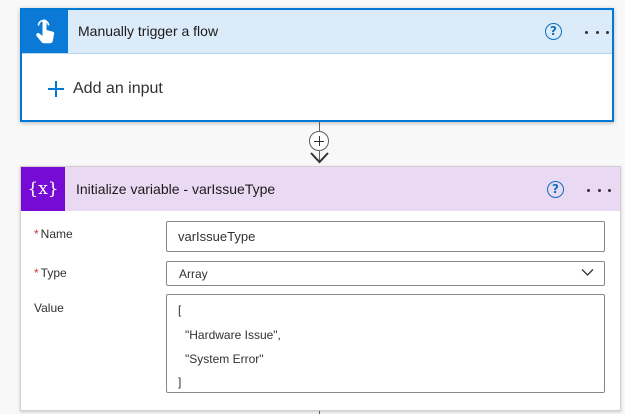 The height and width of the screenshot is (414, 625). Describe the element at coordinates (385, 236) in the screenshot. I see `name-field: varIssueType` at that location.